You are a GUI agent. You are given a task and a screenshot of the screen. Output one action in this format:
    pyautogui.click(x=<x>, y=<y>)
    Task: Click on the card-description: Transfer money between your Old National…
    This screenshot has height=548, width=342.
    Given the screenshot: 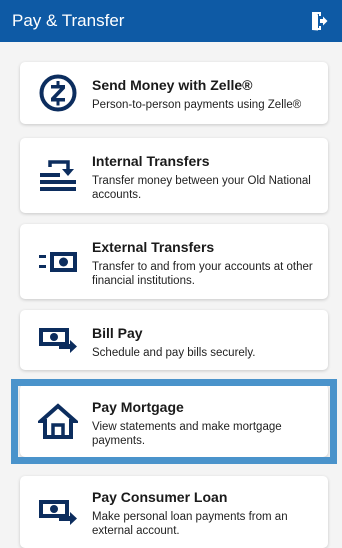 What is the action you would take?
    pyautogui.click(x=201, y=188)
    